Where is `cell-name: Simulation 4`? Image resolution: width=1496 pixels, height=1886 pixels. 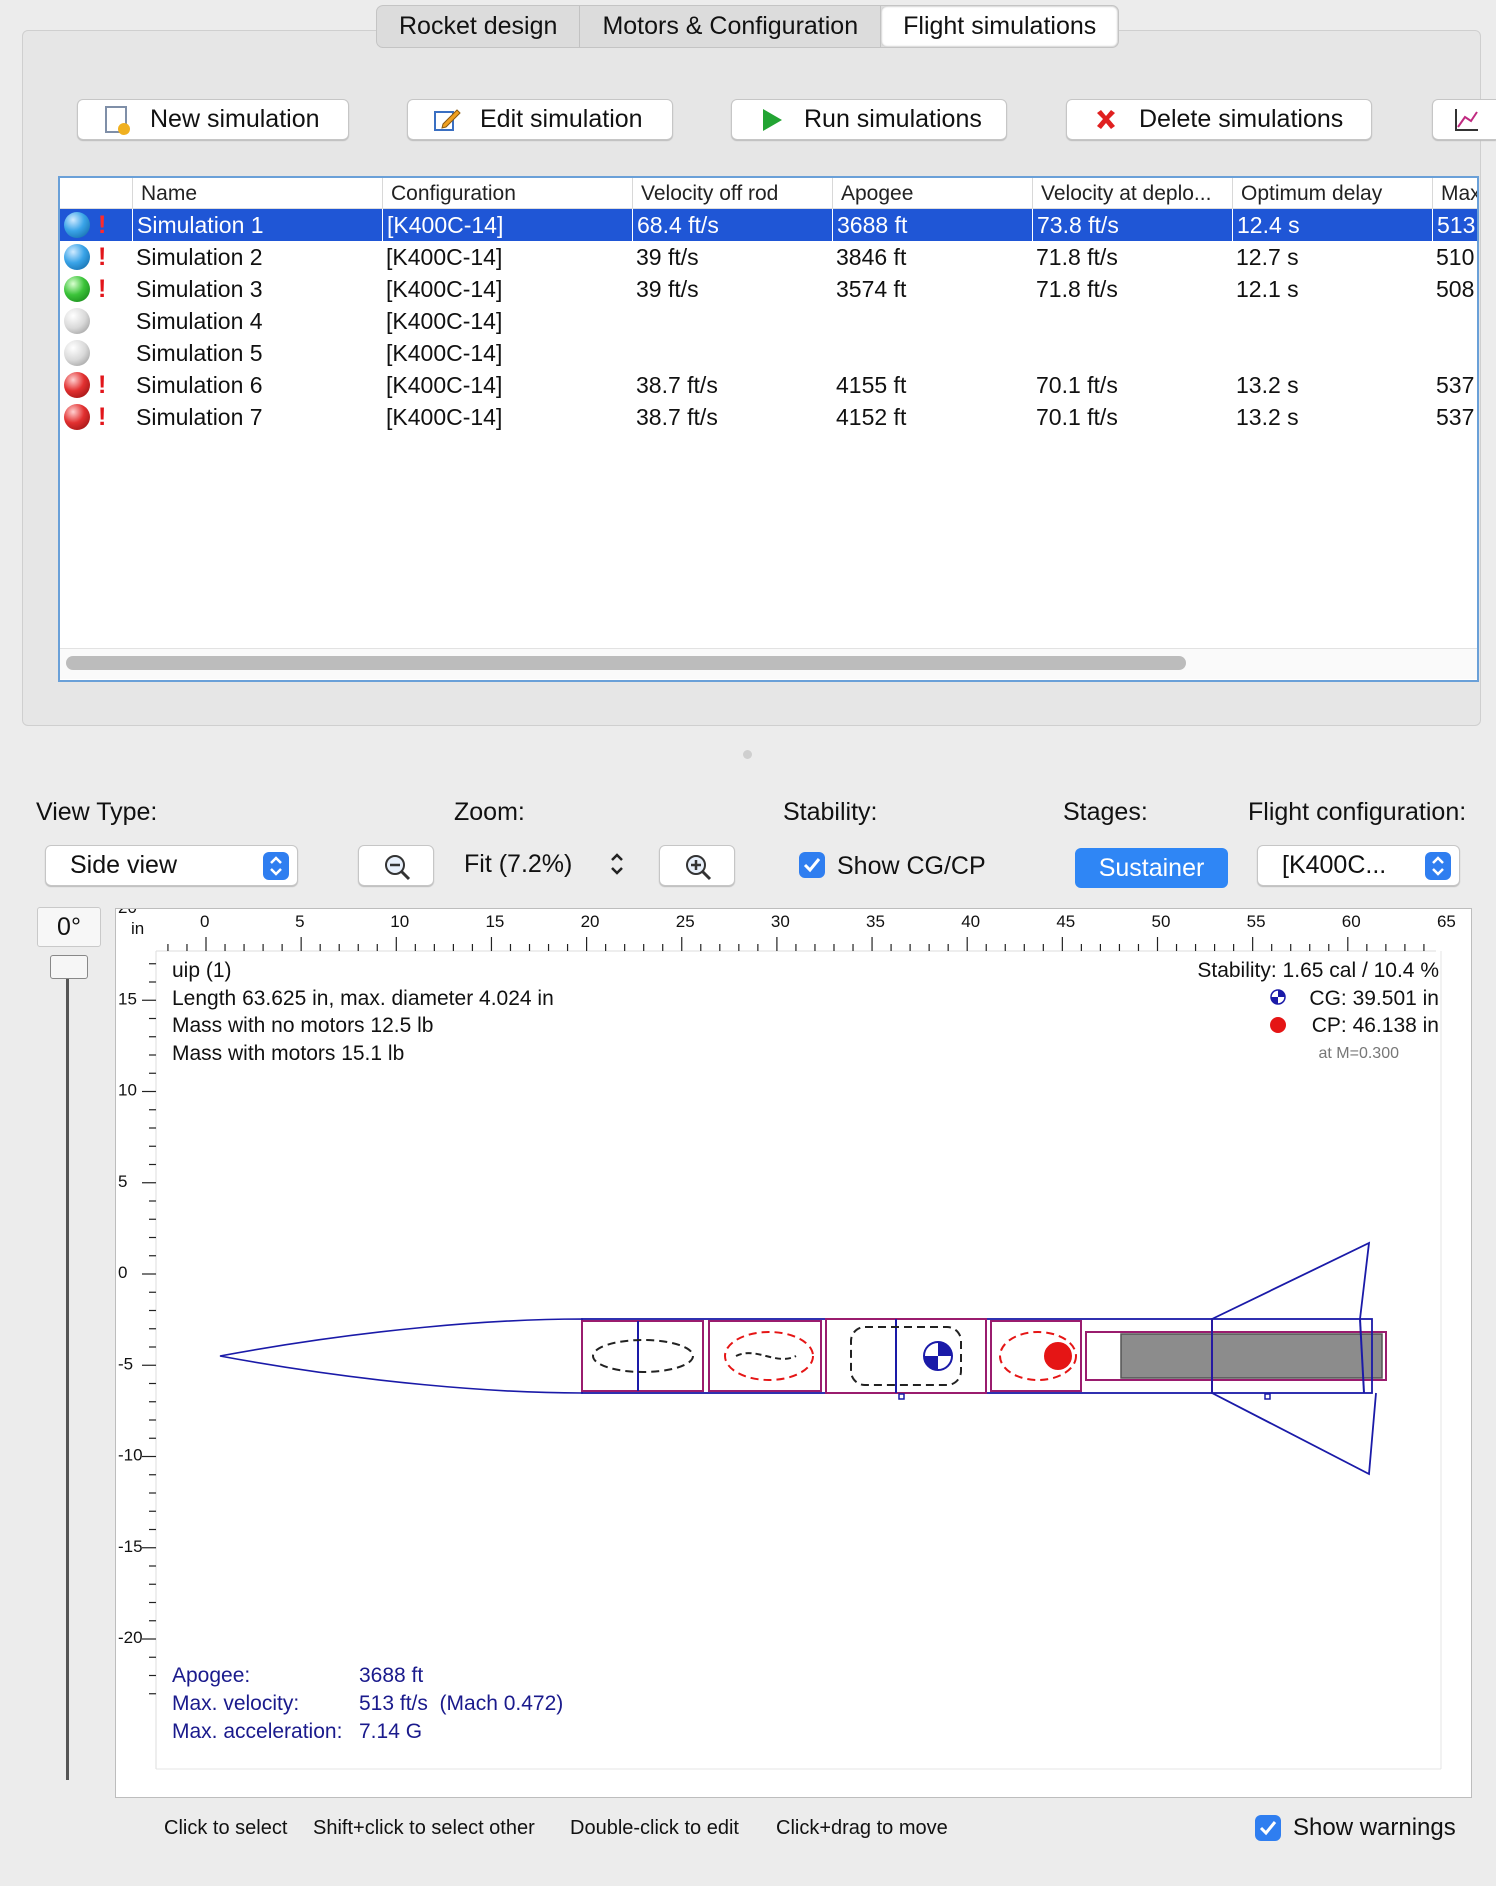
cell-name: Simulation 4 is located at coordinates (199, 321).